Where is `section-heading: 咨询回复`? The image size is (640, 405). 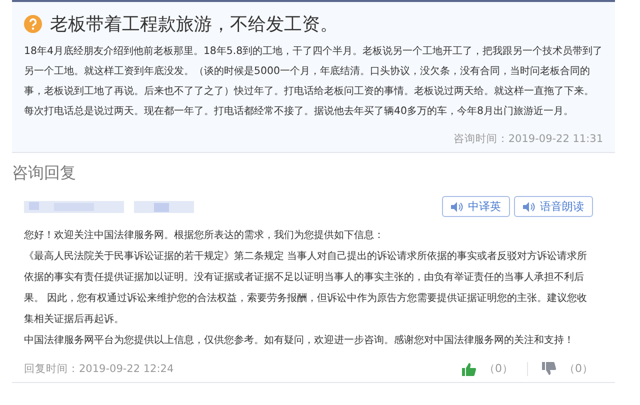 section-heading: 咨询回复 is located at coordinates (44, 173).